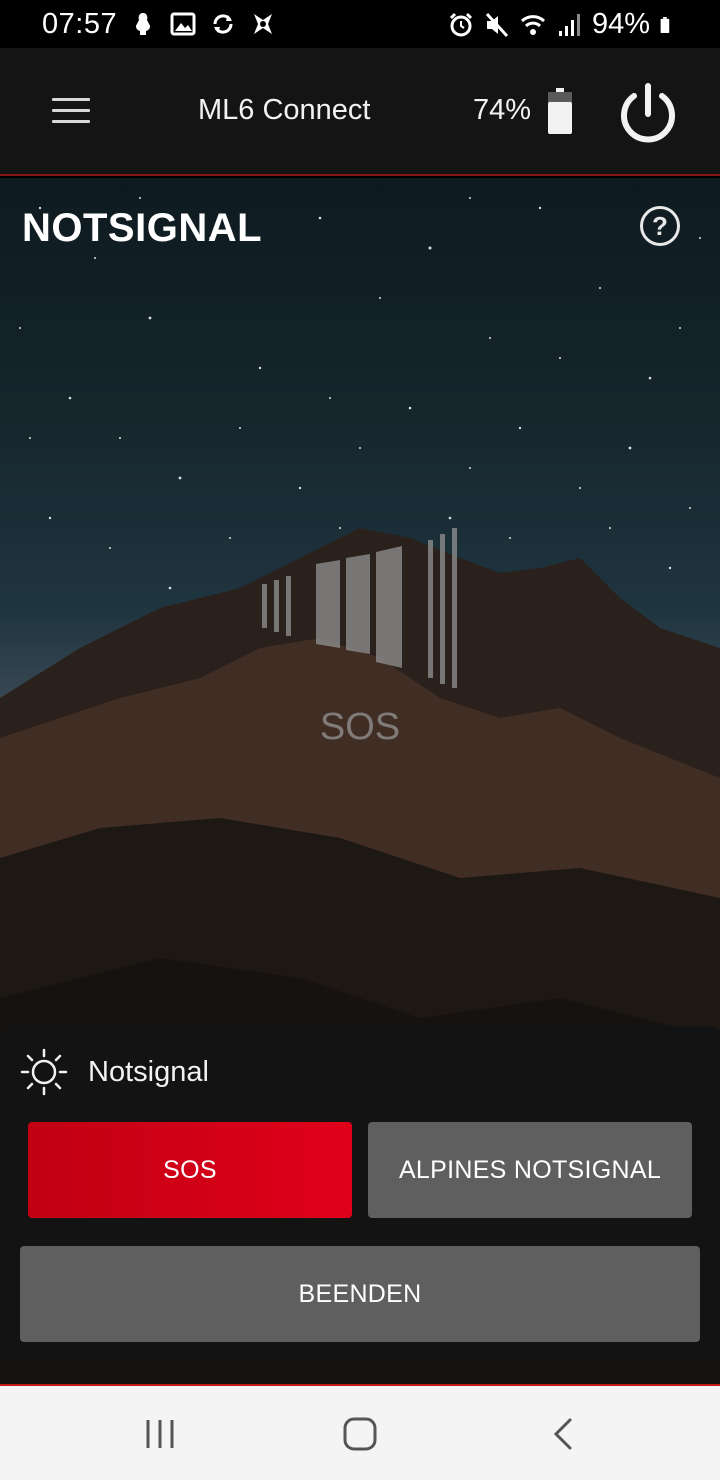  Describe the element at coordinates (360, 24) in the screenshot. I see `status-bar: 07:57 94%` at that location.